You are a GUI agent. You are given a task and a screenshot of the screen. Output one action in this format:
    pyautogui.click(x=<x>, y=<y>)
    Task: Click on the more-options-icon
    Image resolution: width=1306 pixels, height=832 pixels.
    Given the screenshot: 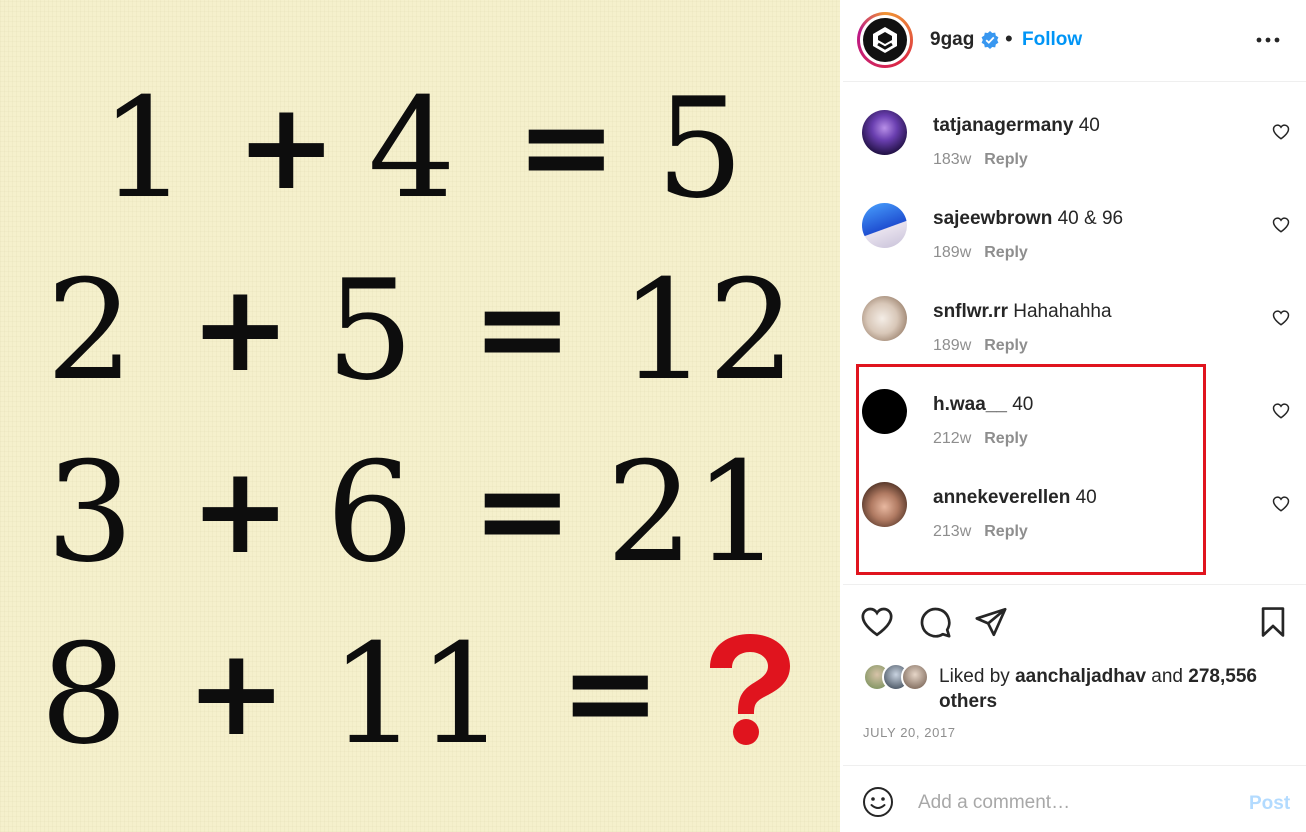 What is the action you would take?
    pyautogui.click(x=1268, y=40)
    